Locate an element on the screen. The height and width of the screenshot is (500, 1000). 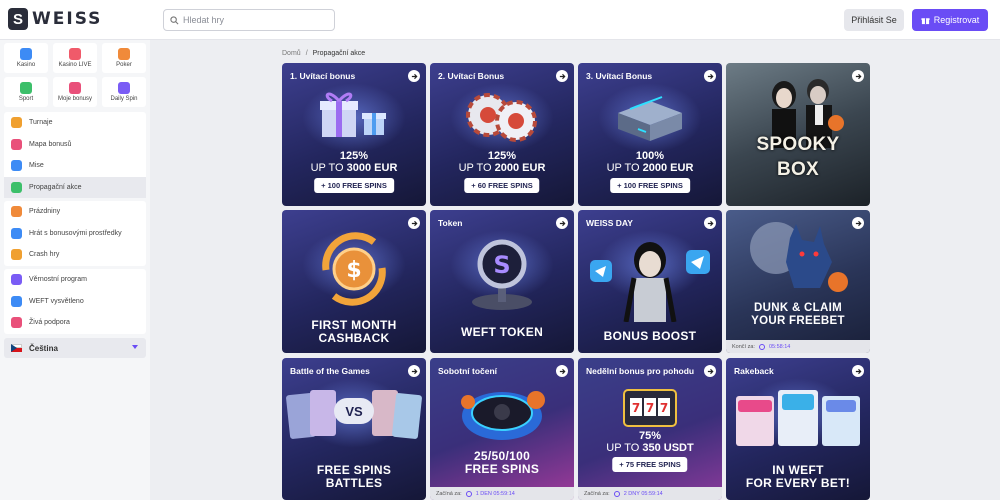
card-amount-prefix: UP TO is located at coordinates (624, 448).